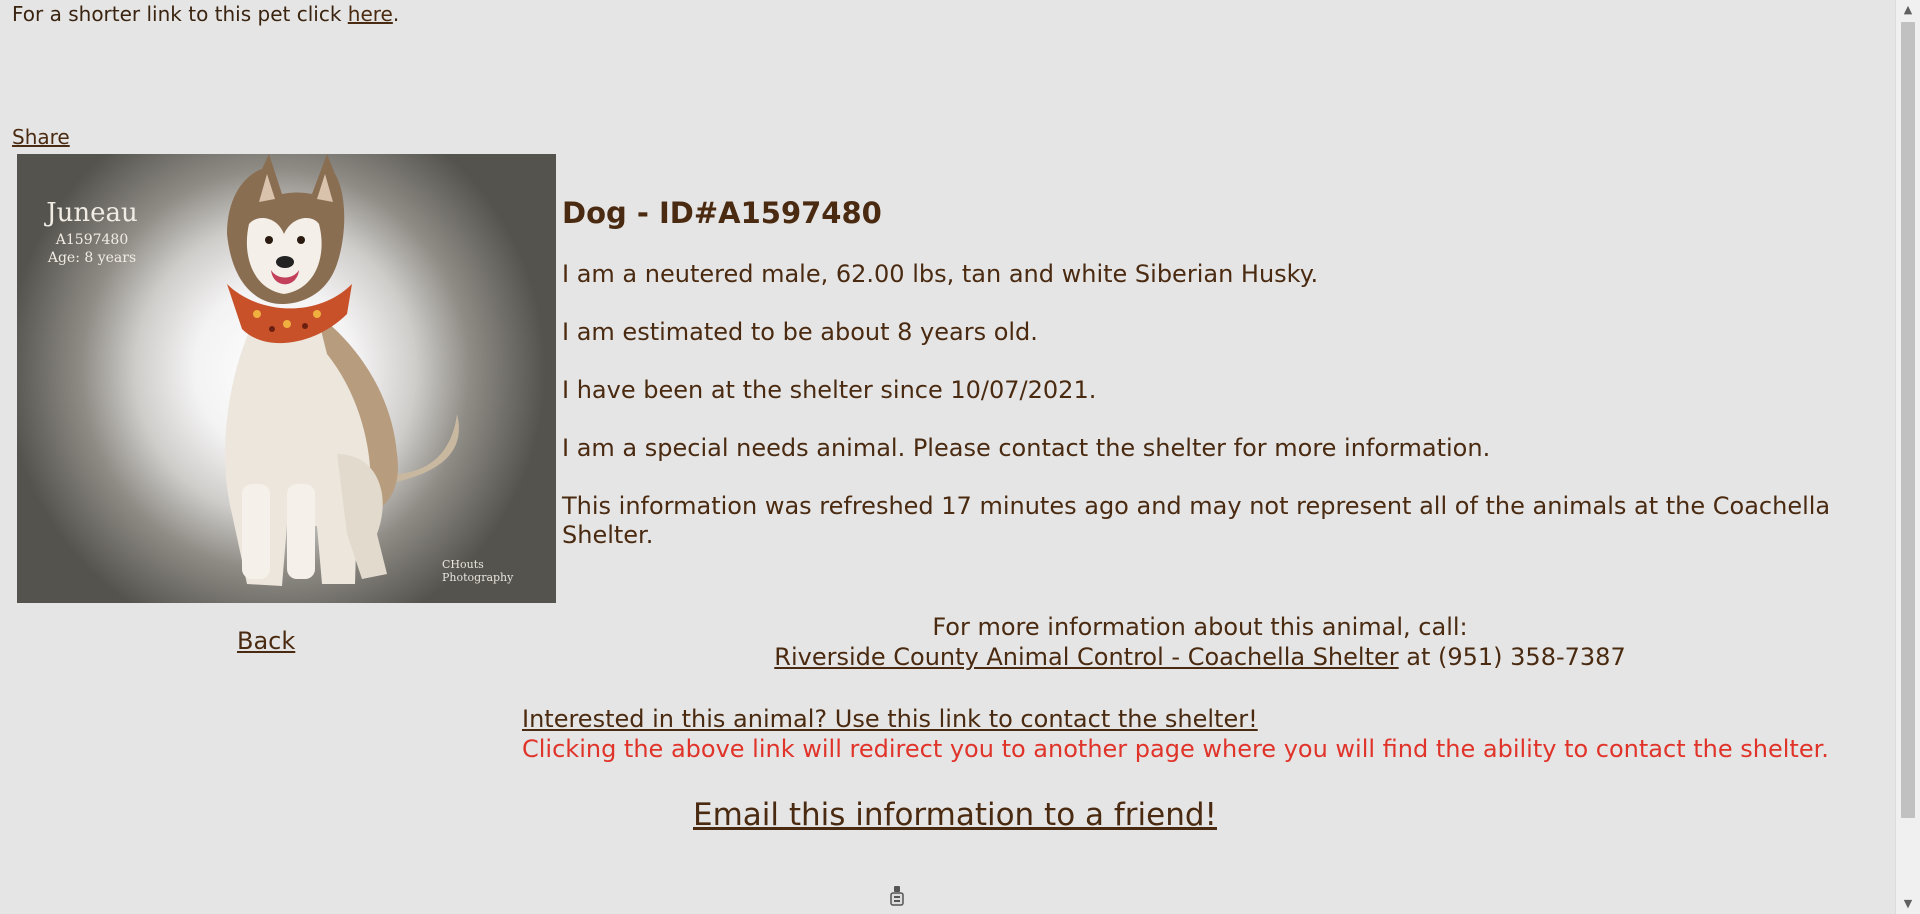 The image size is (1920, 914). What do you see at coordinates (41, 137) in the screenshot?
I see `share-link: Share` at bounding box center [41, 137].